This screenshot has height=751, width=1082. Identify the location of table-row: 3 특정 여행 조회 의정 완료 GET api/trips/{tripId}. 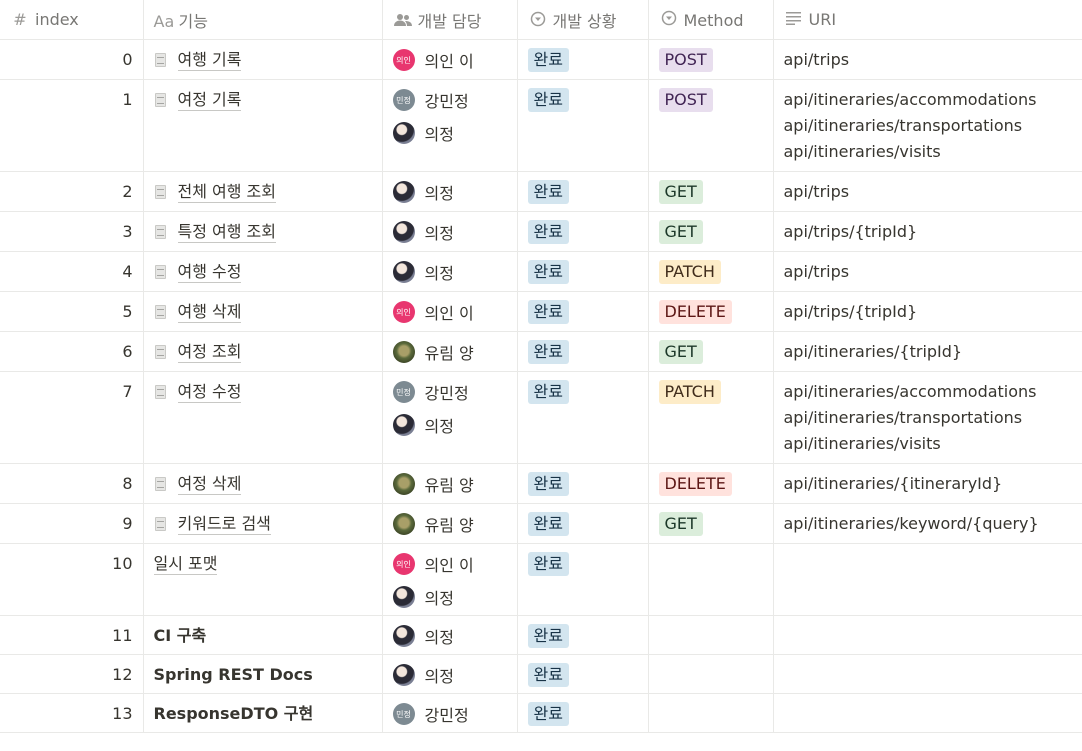
(541, 231).